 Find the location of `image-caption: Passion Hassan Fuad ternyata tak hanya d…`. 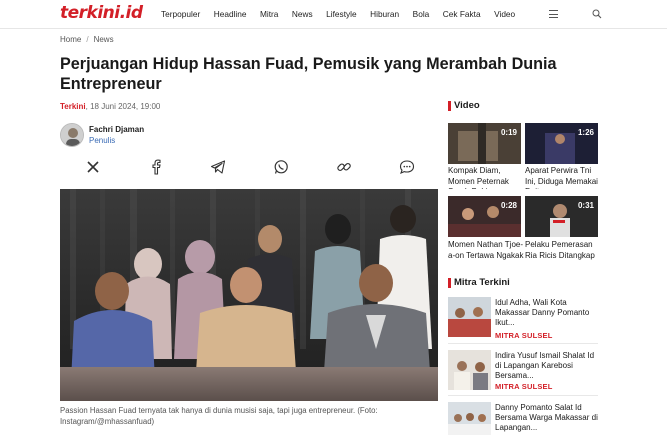

image-caption: Passion Hassan Fuad ternyata tak hanya d… is located at coordinates (219, 416).